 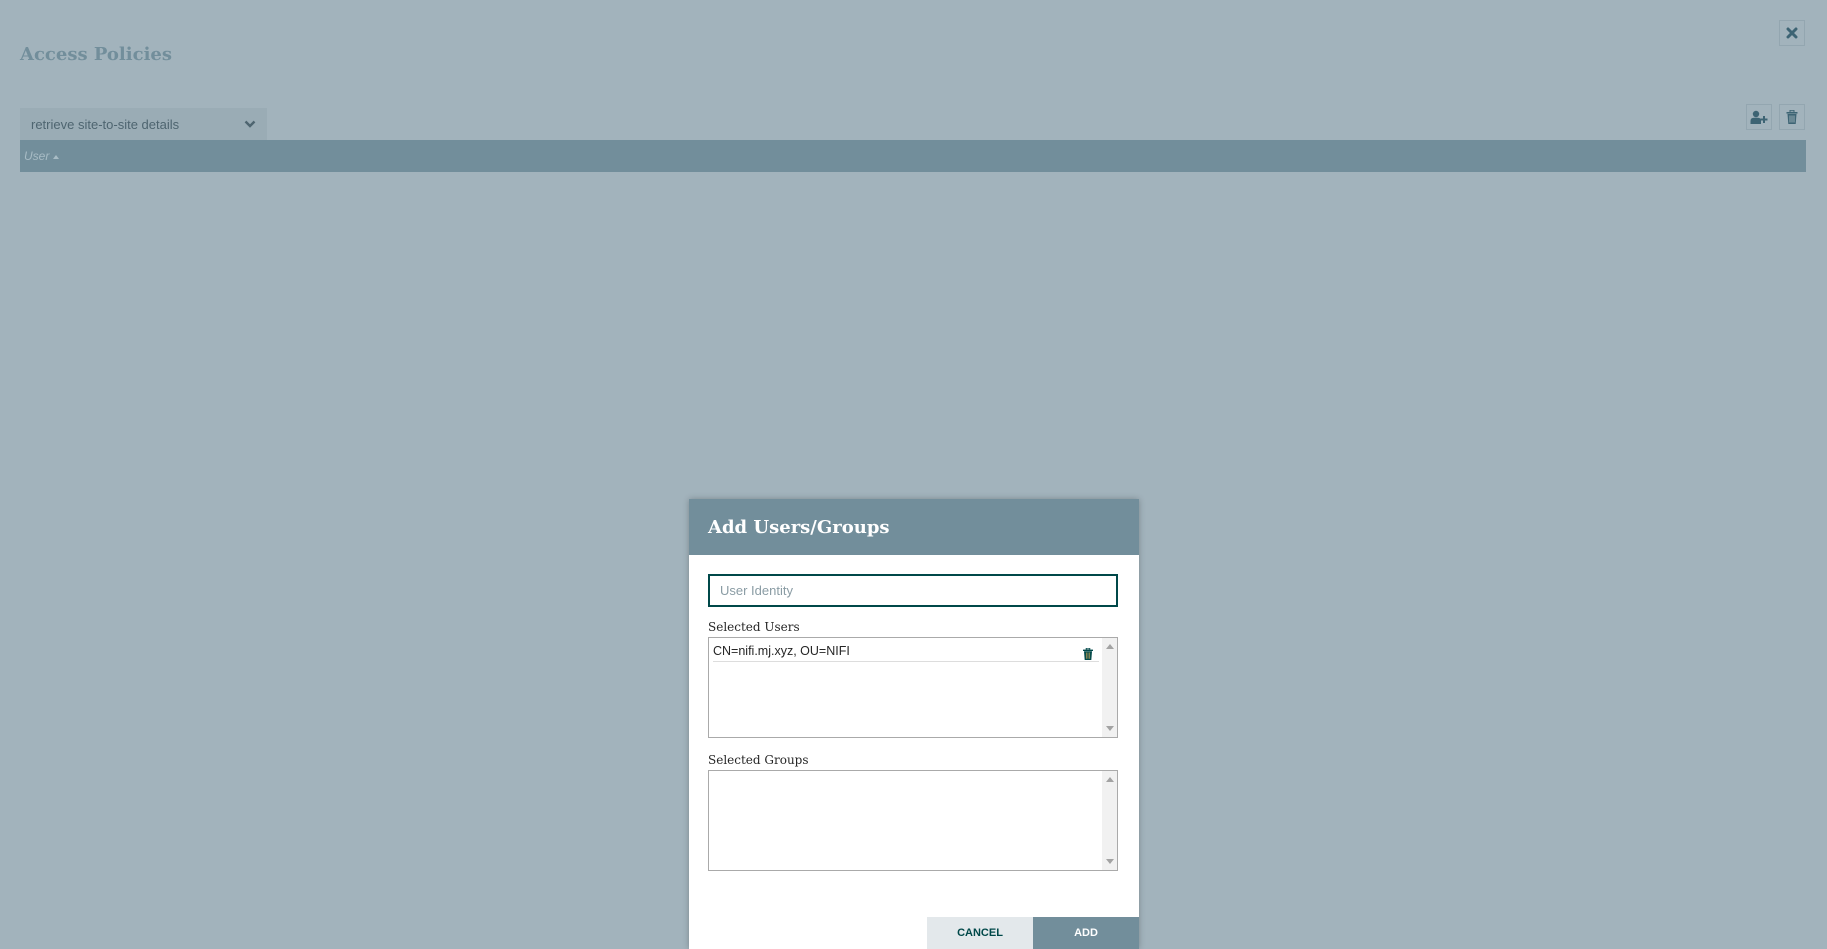 I want to click on table-header: User, so click(x=913, y=156).